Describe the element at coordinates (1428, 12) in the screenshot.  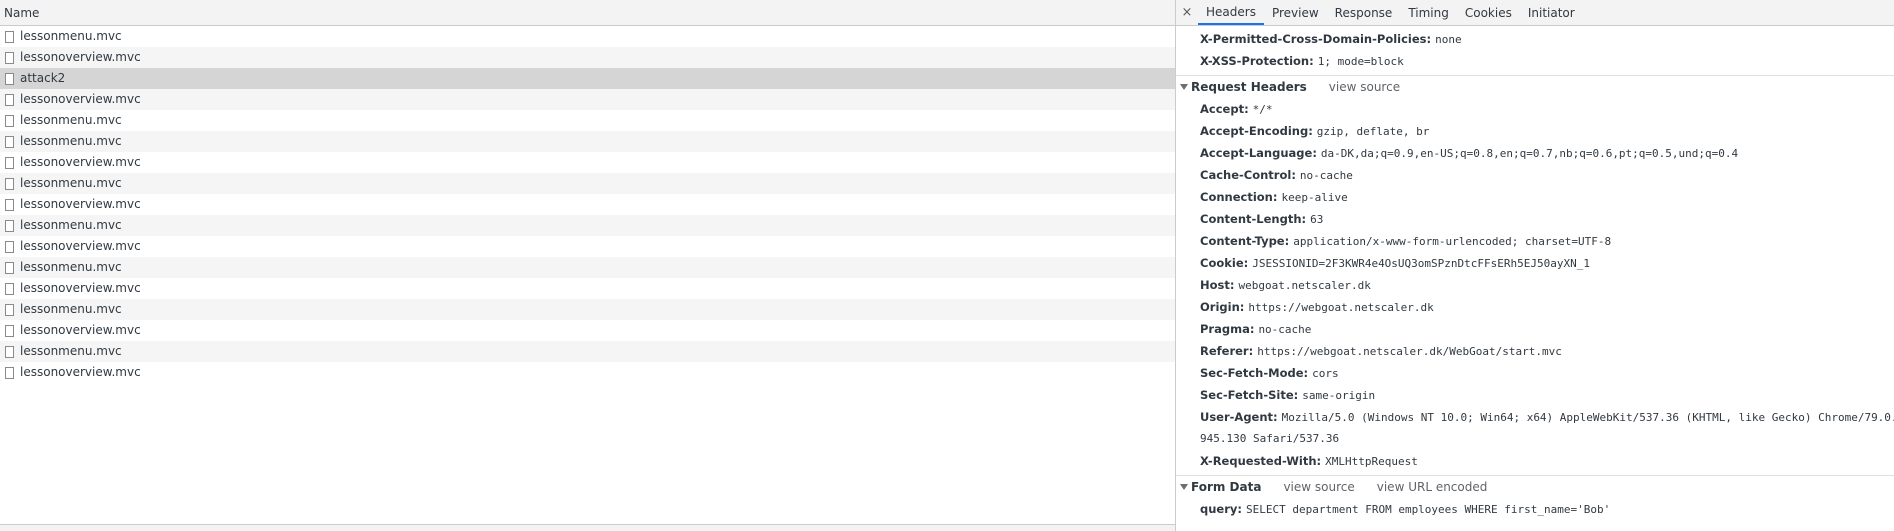
I see `tab-timing: Timing` at that location.